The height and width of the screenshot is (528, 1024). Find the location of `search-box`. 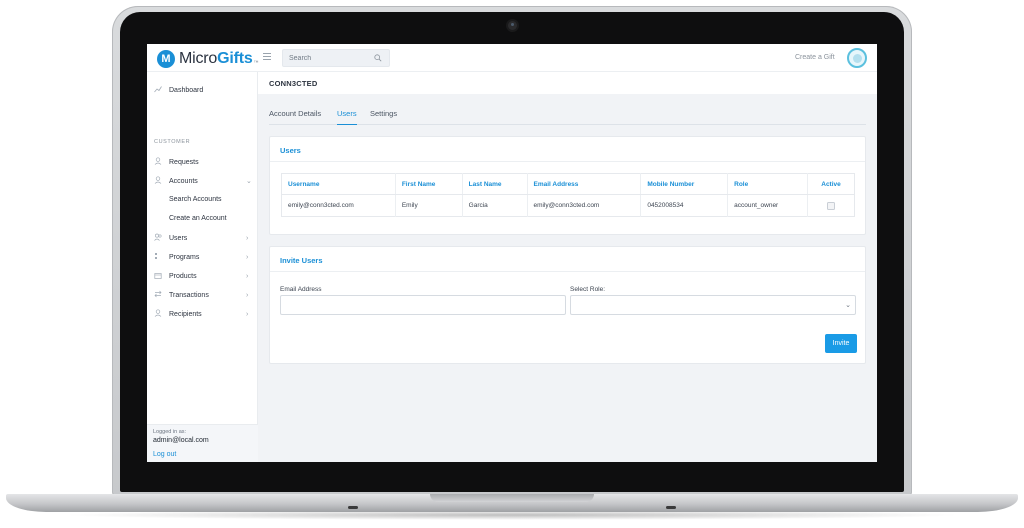

search-box is located at coordinates (336, 58).